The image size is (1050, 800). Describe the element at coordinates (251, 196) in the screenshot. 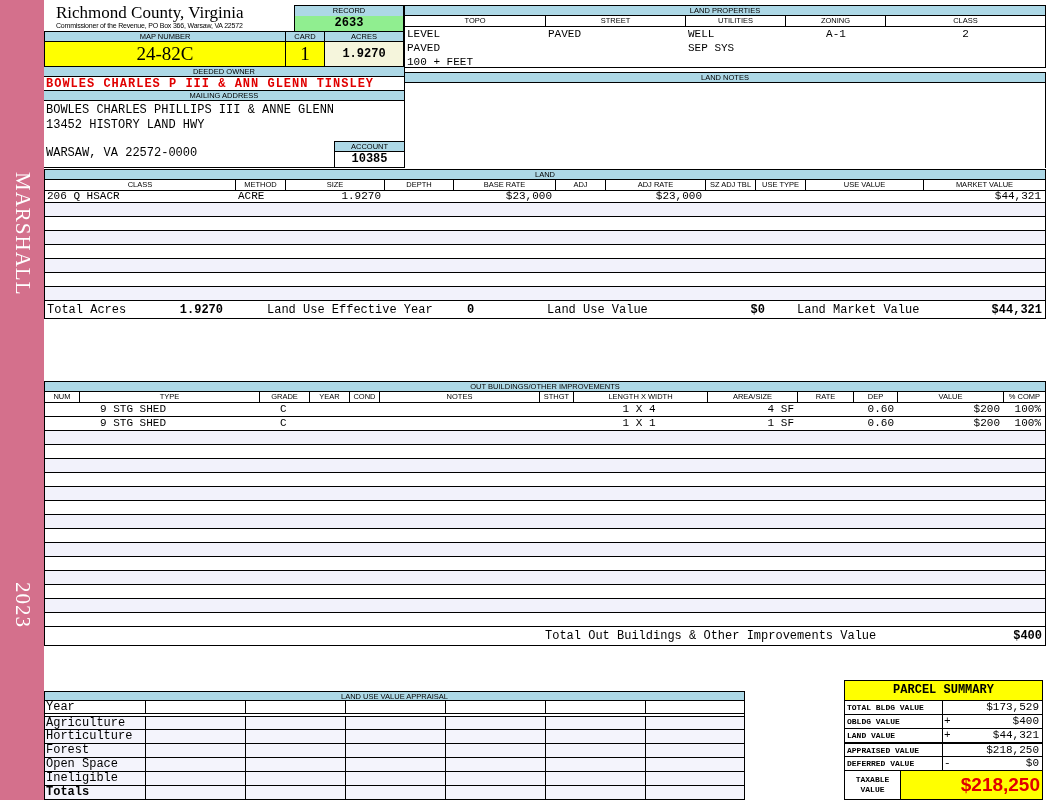

I see `table-cell-text: ACRE` at that location.